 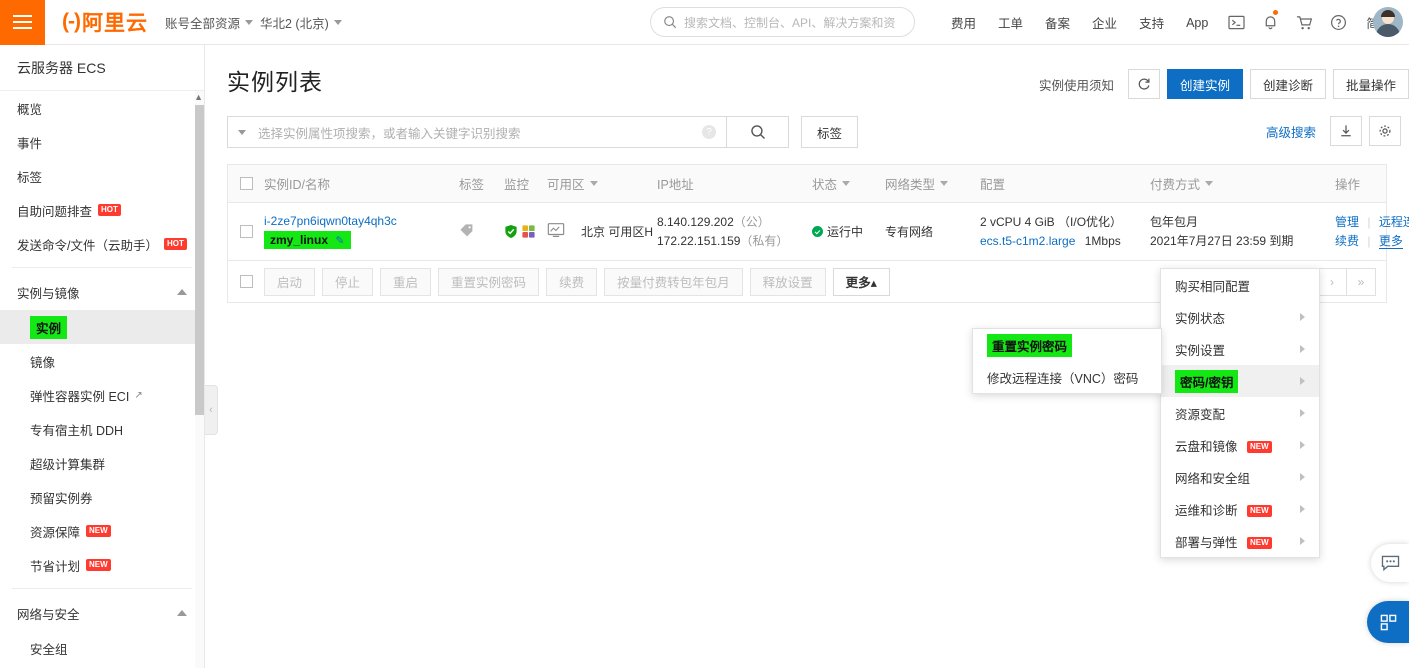 I want to click on row-checkbox, so click(x=246, y=231).